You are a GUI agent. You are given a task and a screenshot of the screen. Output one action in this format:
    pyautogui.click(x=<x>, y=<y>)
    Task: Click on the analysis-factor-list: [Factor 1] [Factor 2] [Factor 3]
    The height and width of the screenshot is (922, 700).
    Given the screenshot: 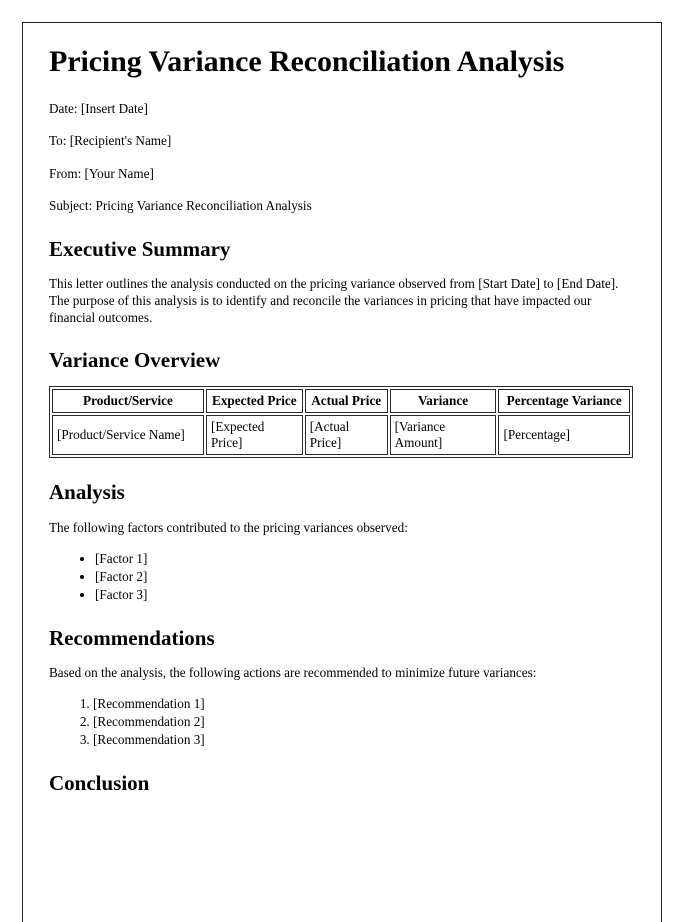 What is the action you would take?
    pyautogui.click(x=342, y=577)
    